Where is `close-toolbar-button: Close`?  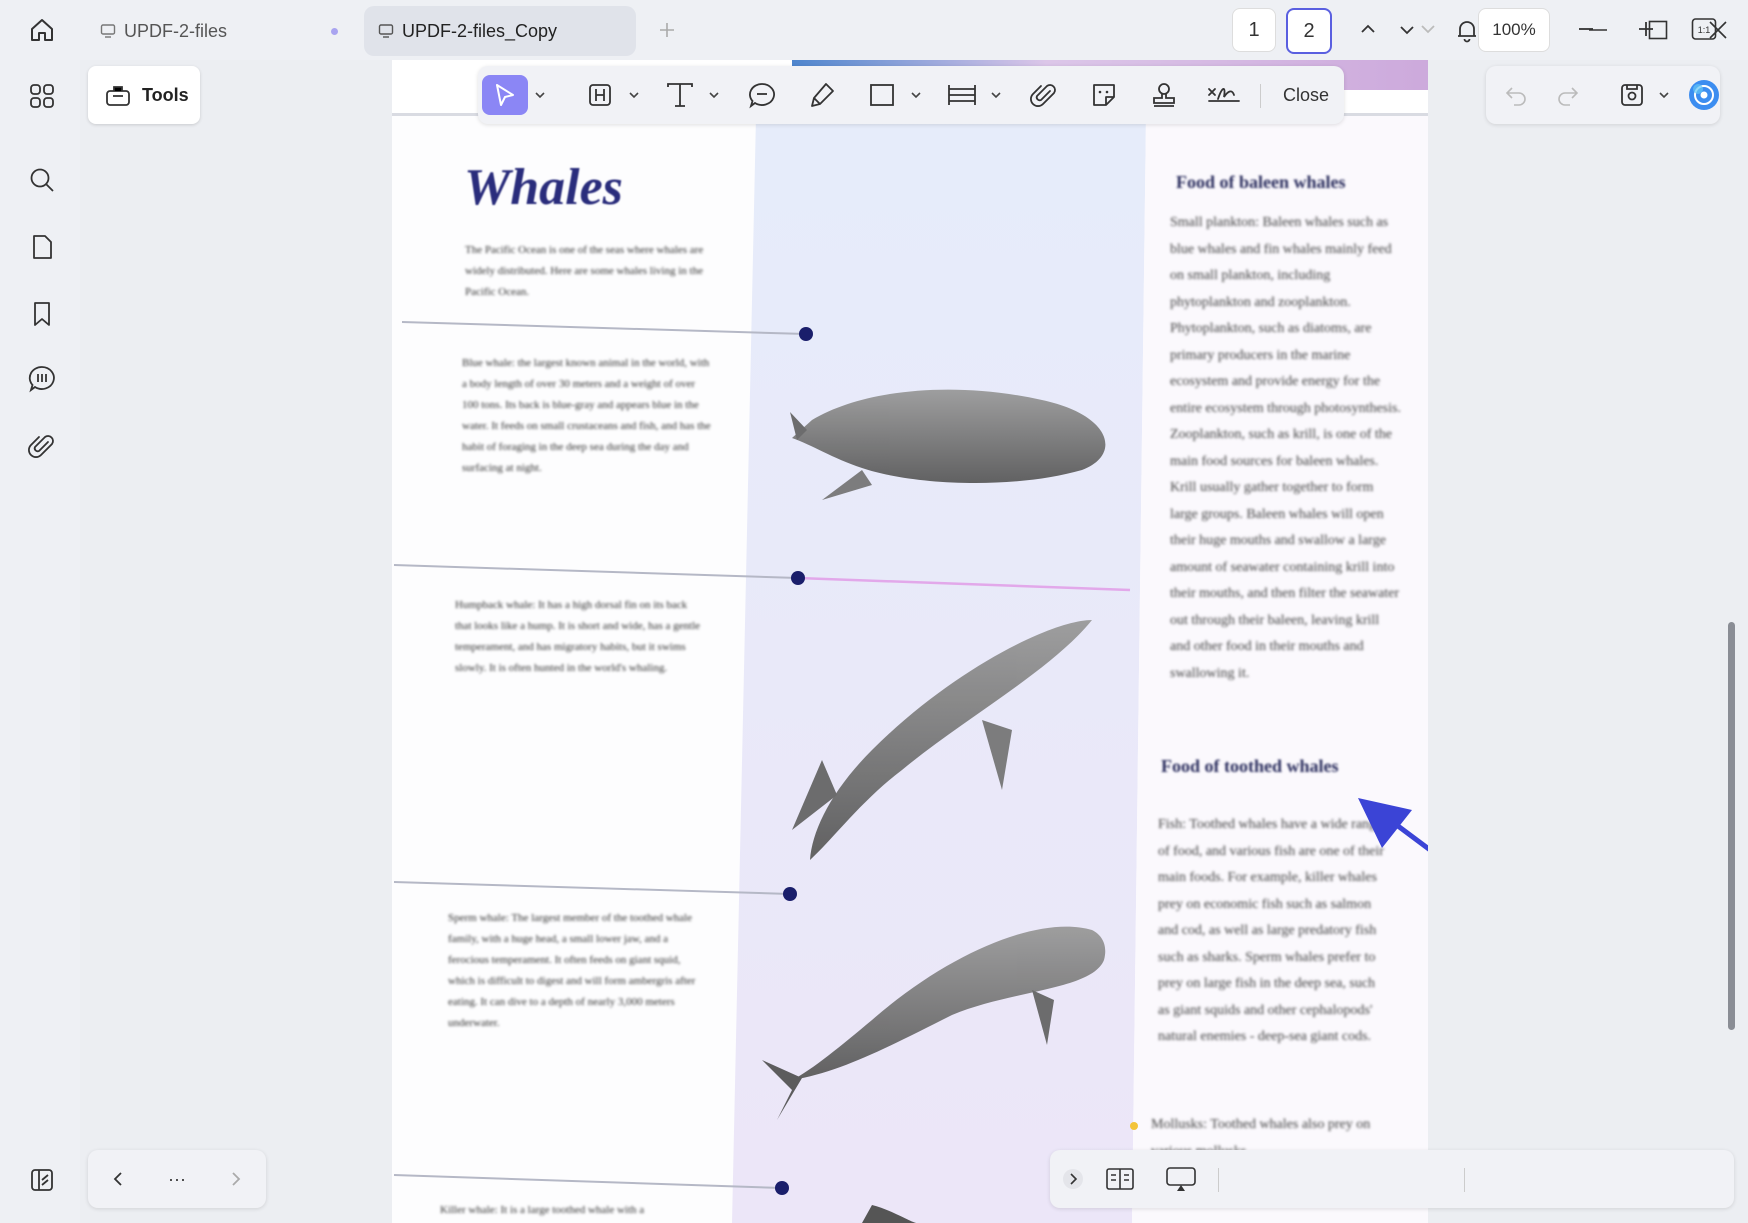 close-toolbar-button: Close is located at coordinates (1306, 95).